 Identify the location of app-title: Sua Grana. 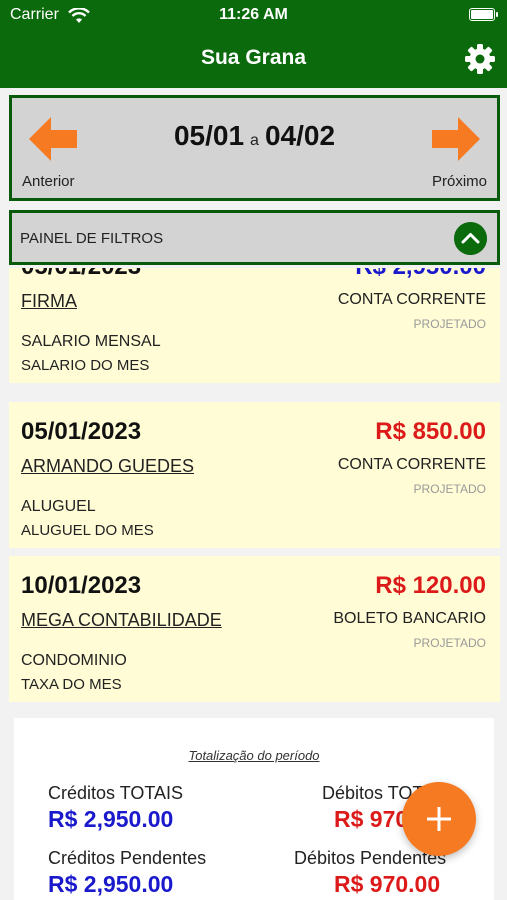
(253, 57).